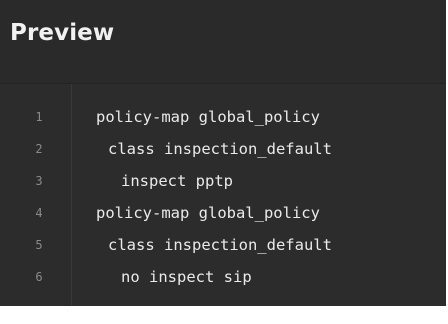 The height and width of the screenshot is (324, 448). What do you see at coordinates (62, 33) in the screenshot?
I see `preview-title: Preview` at bounding box center [62, 33].